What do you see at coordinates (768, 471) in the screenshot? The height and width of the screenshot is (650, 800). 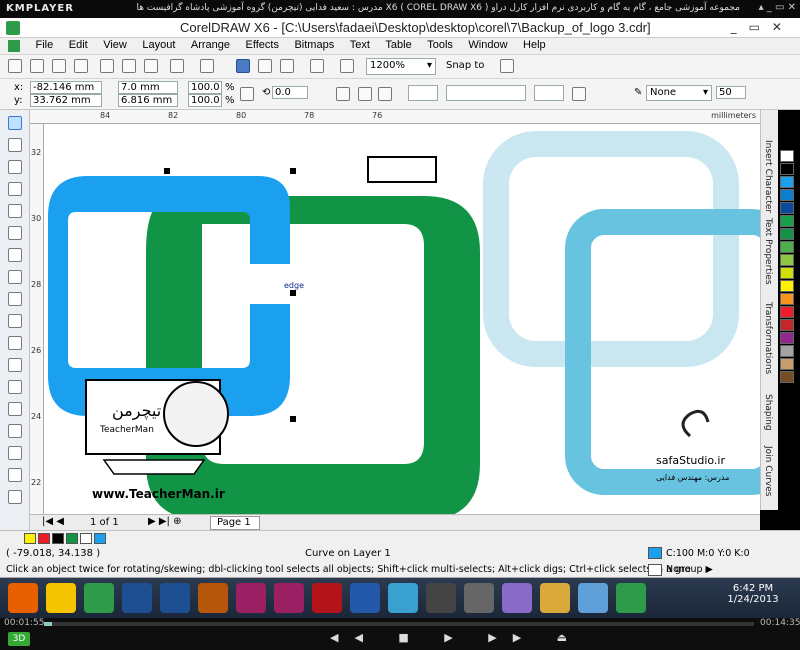 I see `docker-tab-join-curves: Join Curves` at bounding box center [768, 471].